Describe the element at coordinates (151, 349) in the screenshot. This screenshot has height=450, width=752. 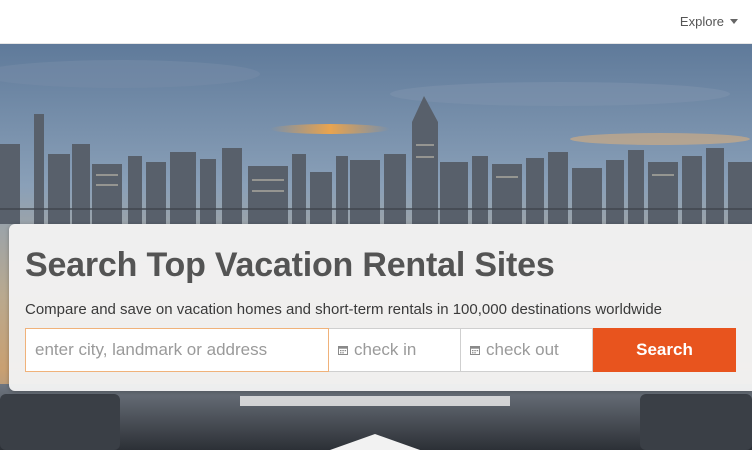
I see `location-placeholder: enter city, landmark or address` at that location.